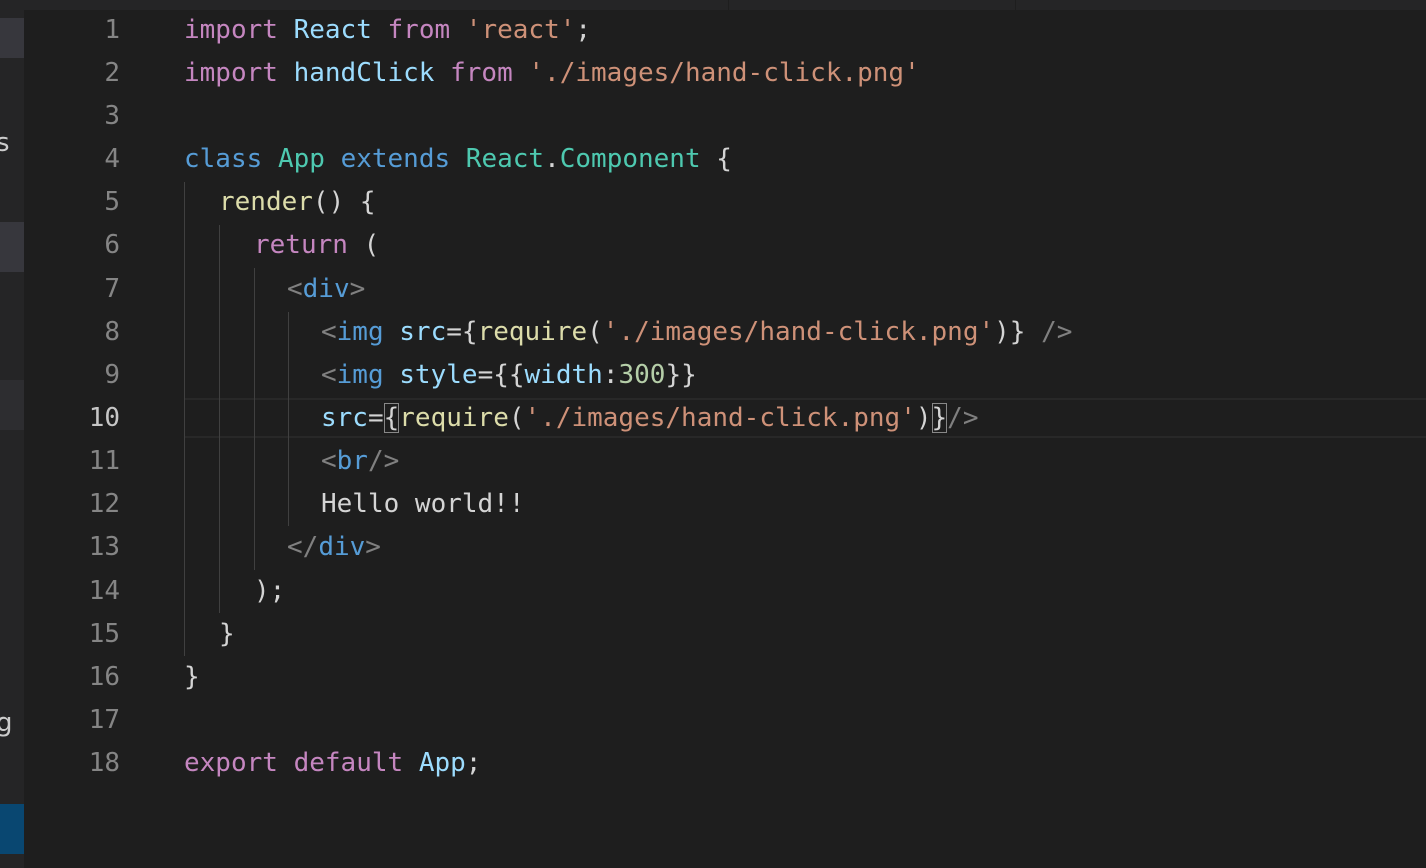 The width and height of the screenshot is (1426, 868). I want to click on code-line-11: <br/>, so click(360, 461).